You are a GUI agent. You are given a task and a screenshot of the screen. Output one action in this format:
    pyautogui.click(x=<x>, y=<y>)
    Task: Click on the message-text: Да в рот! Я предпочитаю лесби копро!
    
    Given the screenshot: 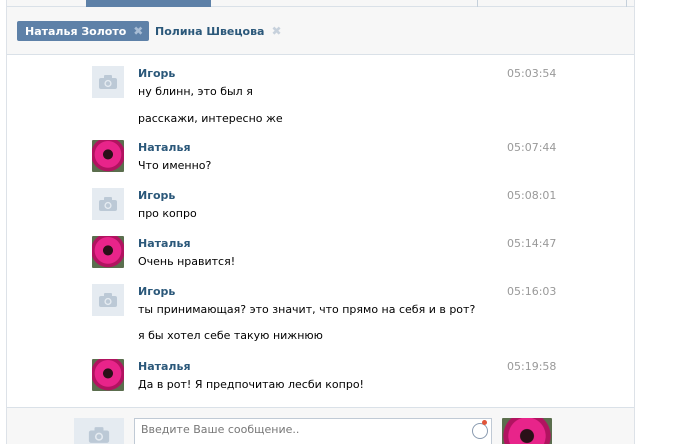 What is the action you would take?
    pyautogui.click(x=251, y=384)
    